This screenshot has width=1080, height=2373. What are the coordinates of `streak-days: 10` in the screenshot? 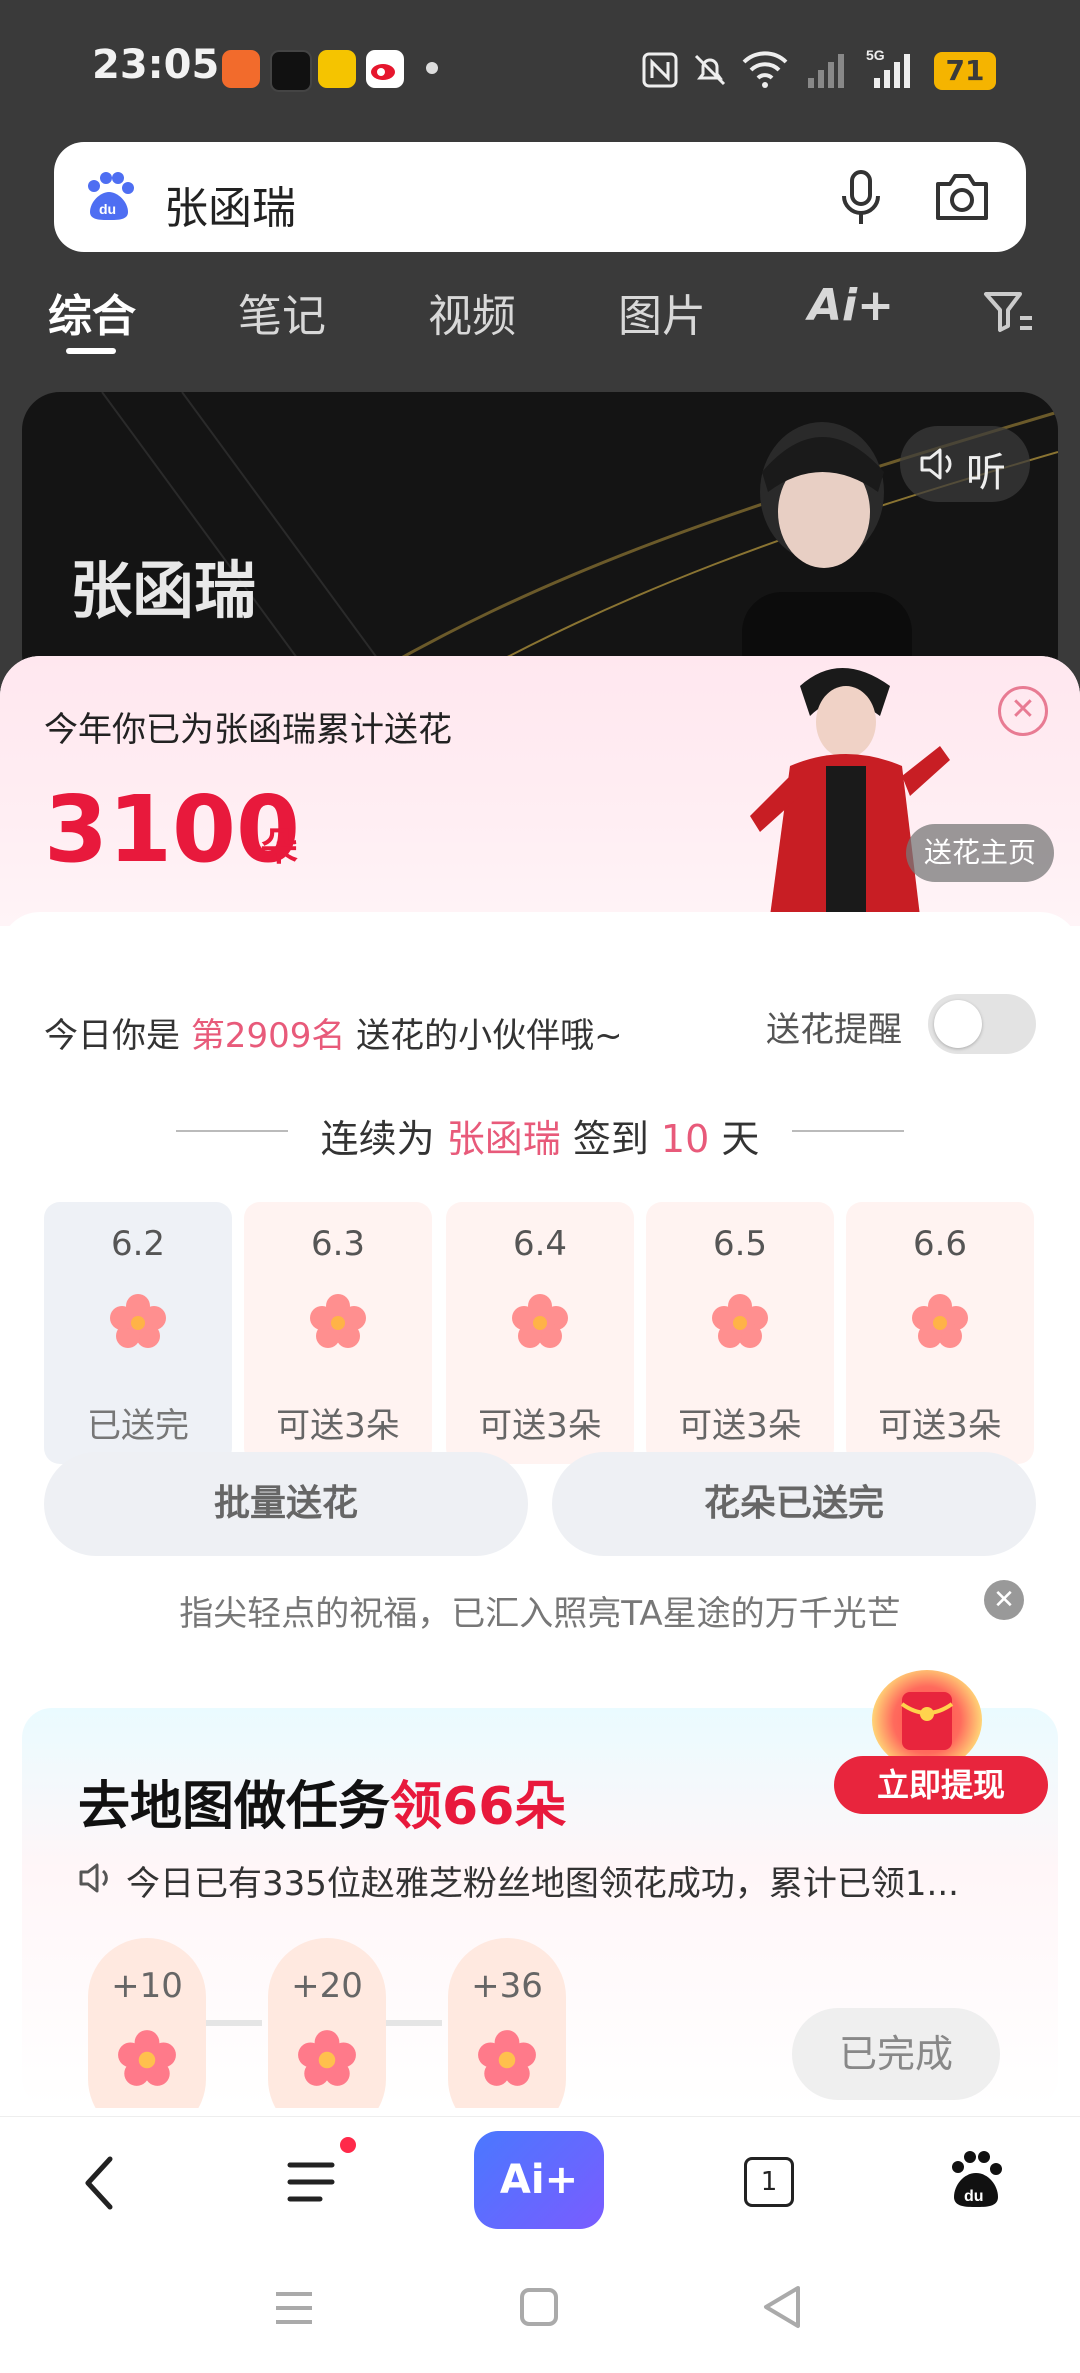 It's located at (685, 1139).